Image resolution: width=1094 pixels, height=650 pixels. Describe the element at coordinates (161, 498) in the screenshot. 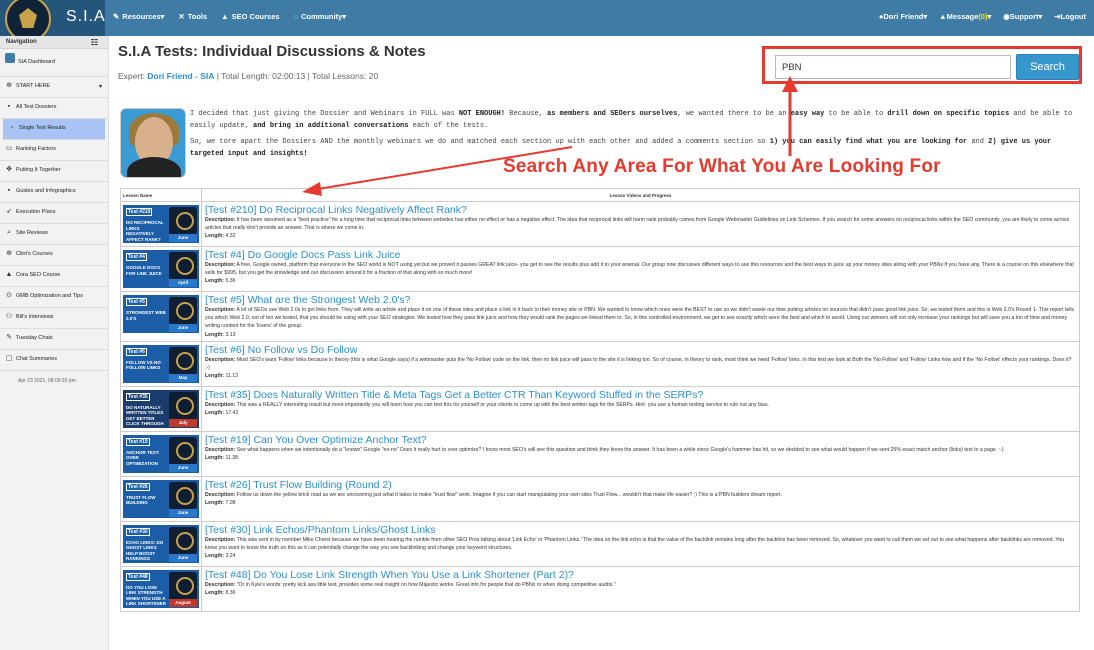

I see `lesson-thumbnail: Test #26 Trust Flow Building June` at that location.